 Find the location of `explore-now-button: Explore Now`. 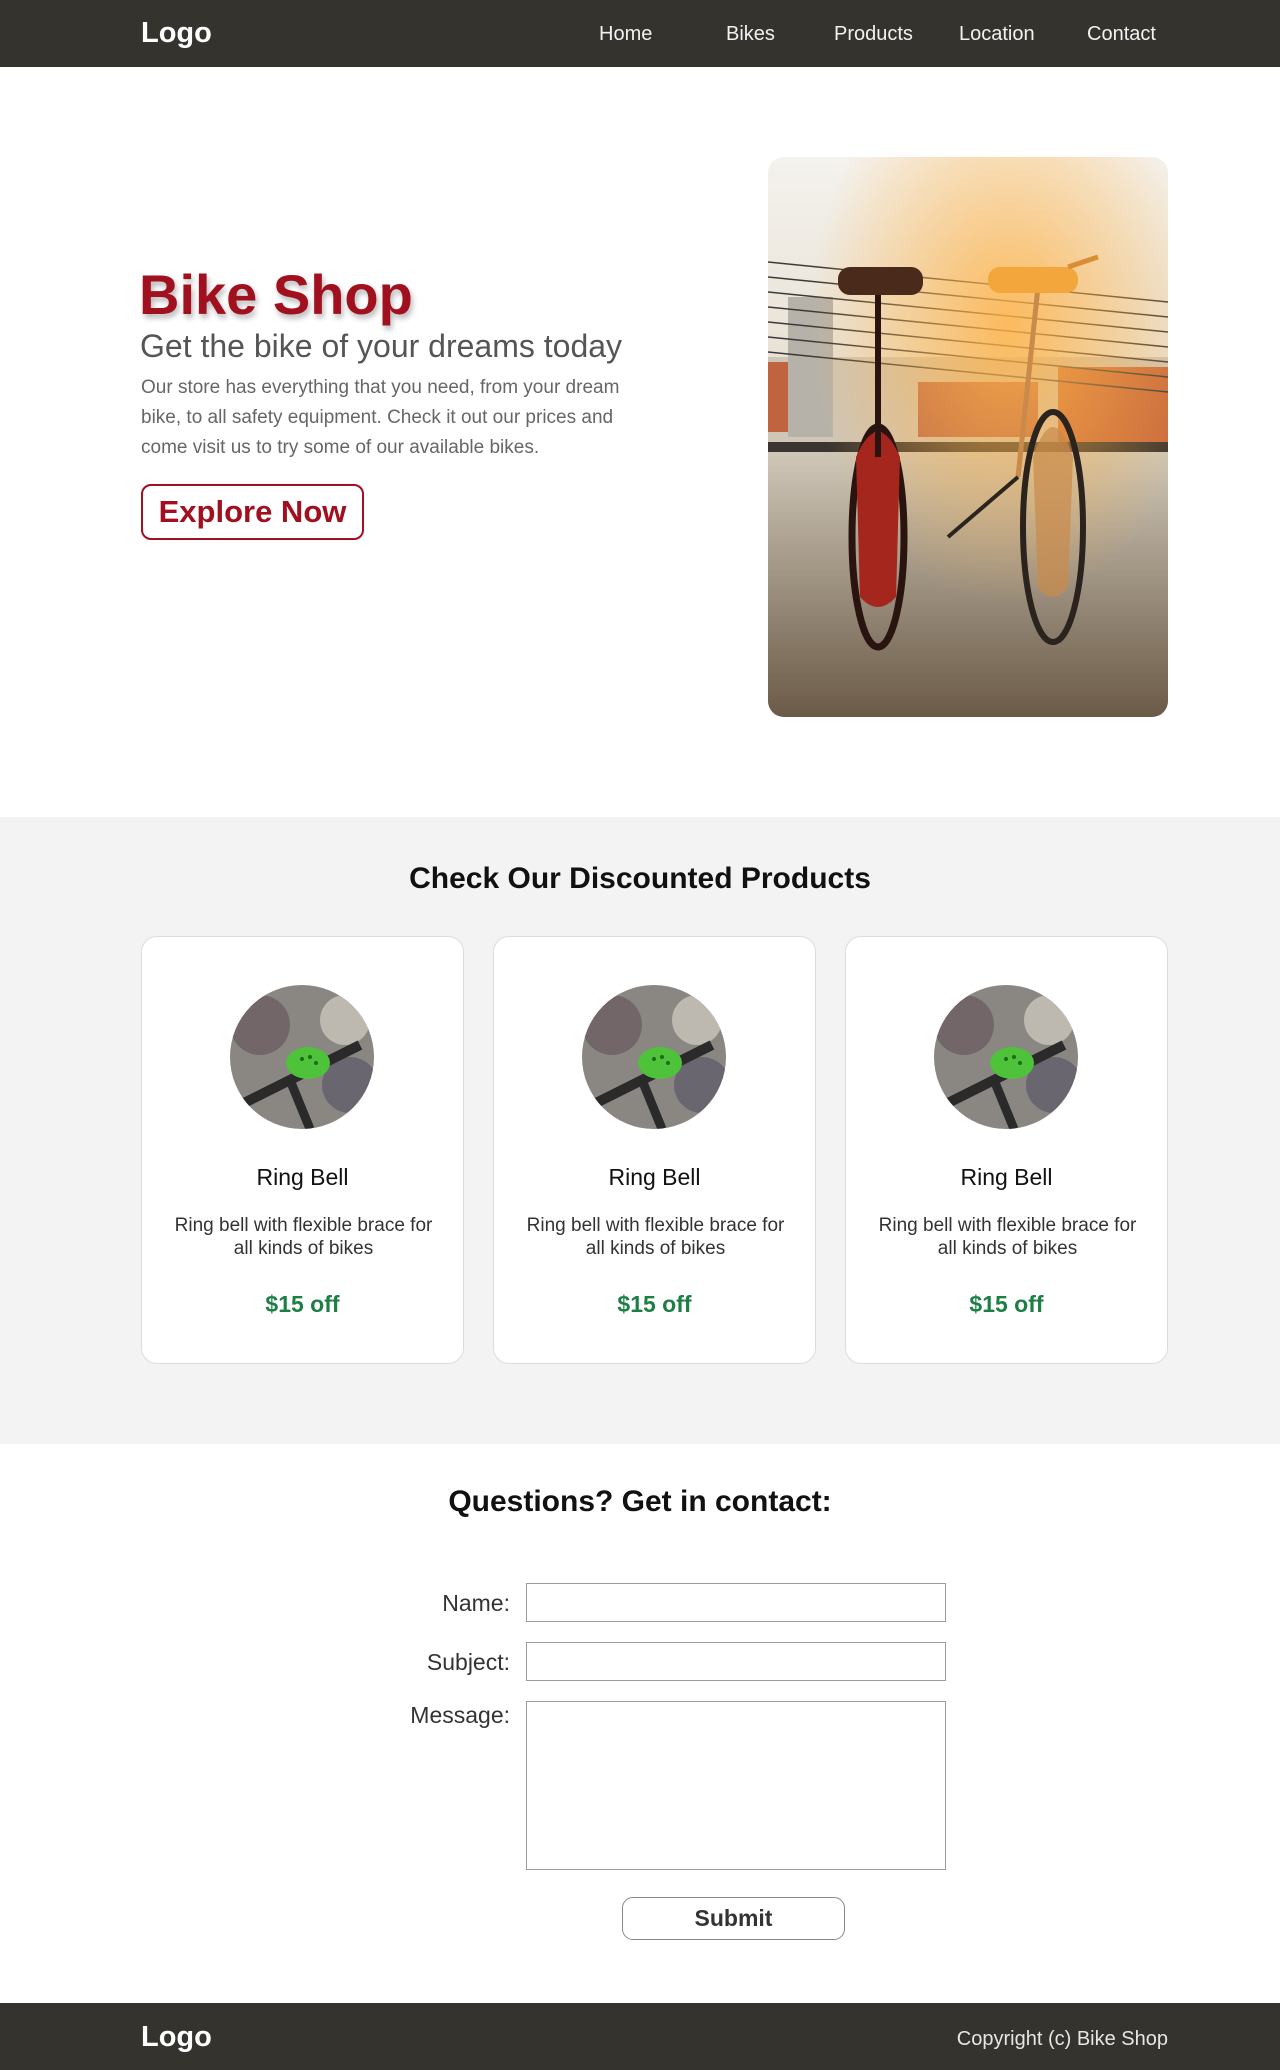

explore-now-button: Explore Now is located at coordinates (252, 512).